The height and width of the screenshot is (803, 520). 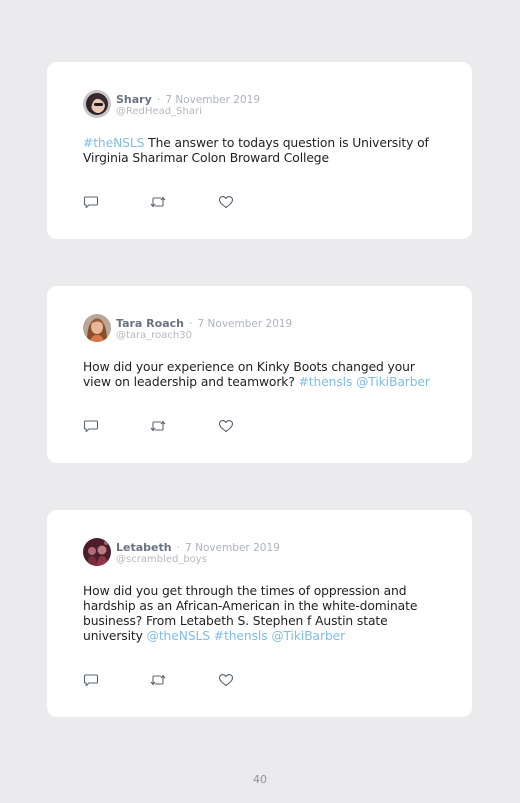 I want to click on author-name: Tara Roach, so click(x=150, y=323).